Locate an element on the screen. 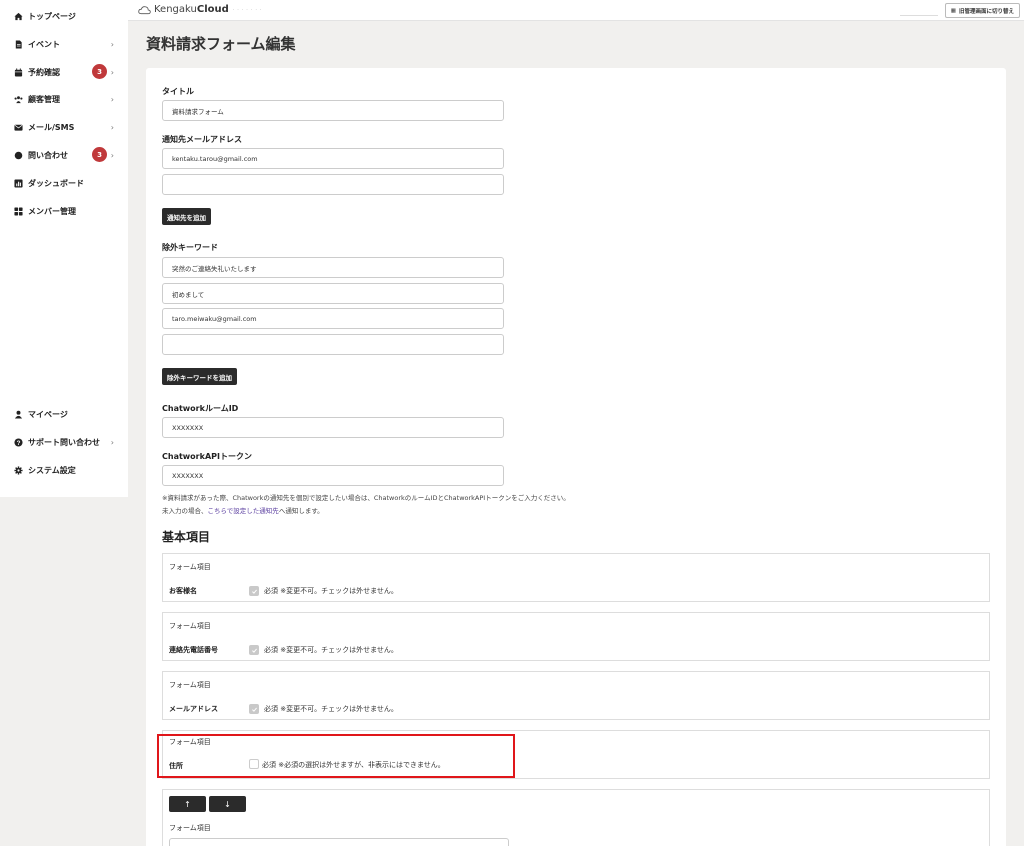 This screenshot has width=1024, height=846. sidebar-item-members: メンバー管理 is located at coordinates (68, 211).